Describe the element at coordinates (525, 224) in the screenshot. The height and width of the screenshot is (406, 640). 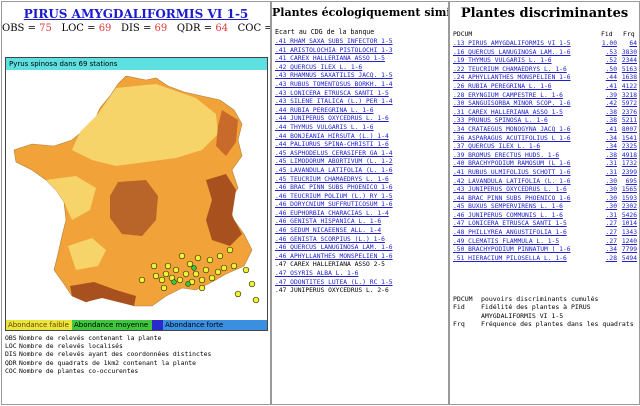
I see `plant-name: .47 LONICERA ETRUSCA SANTI 1-5` at that location.